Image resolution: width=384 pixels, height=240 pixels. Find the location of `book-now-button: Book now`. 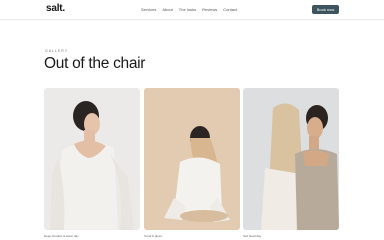

book-now-button: Book now is located at coordinates (325, 9).